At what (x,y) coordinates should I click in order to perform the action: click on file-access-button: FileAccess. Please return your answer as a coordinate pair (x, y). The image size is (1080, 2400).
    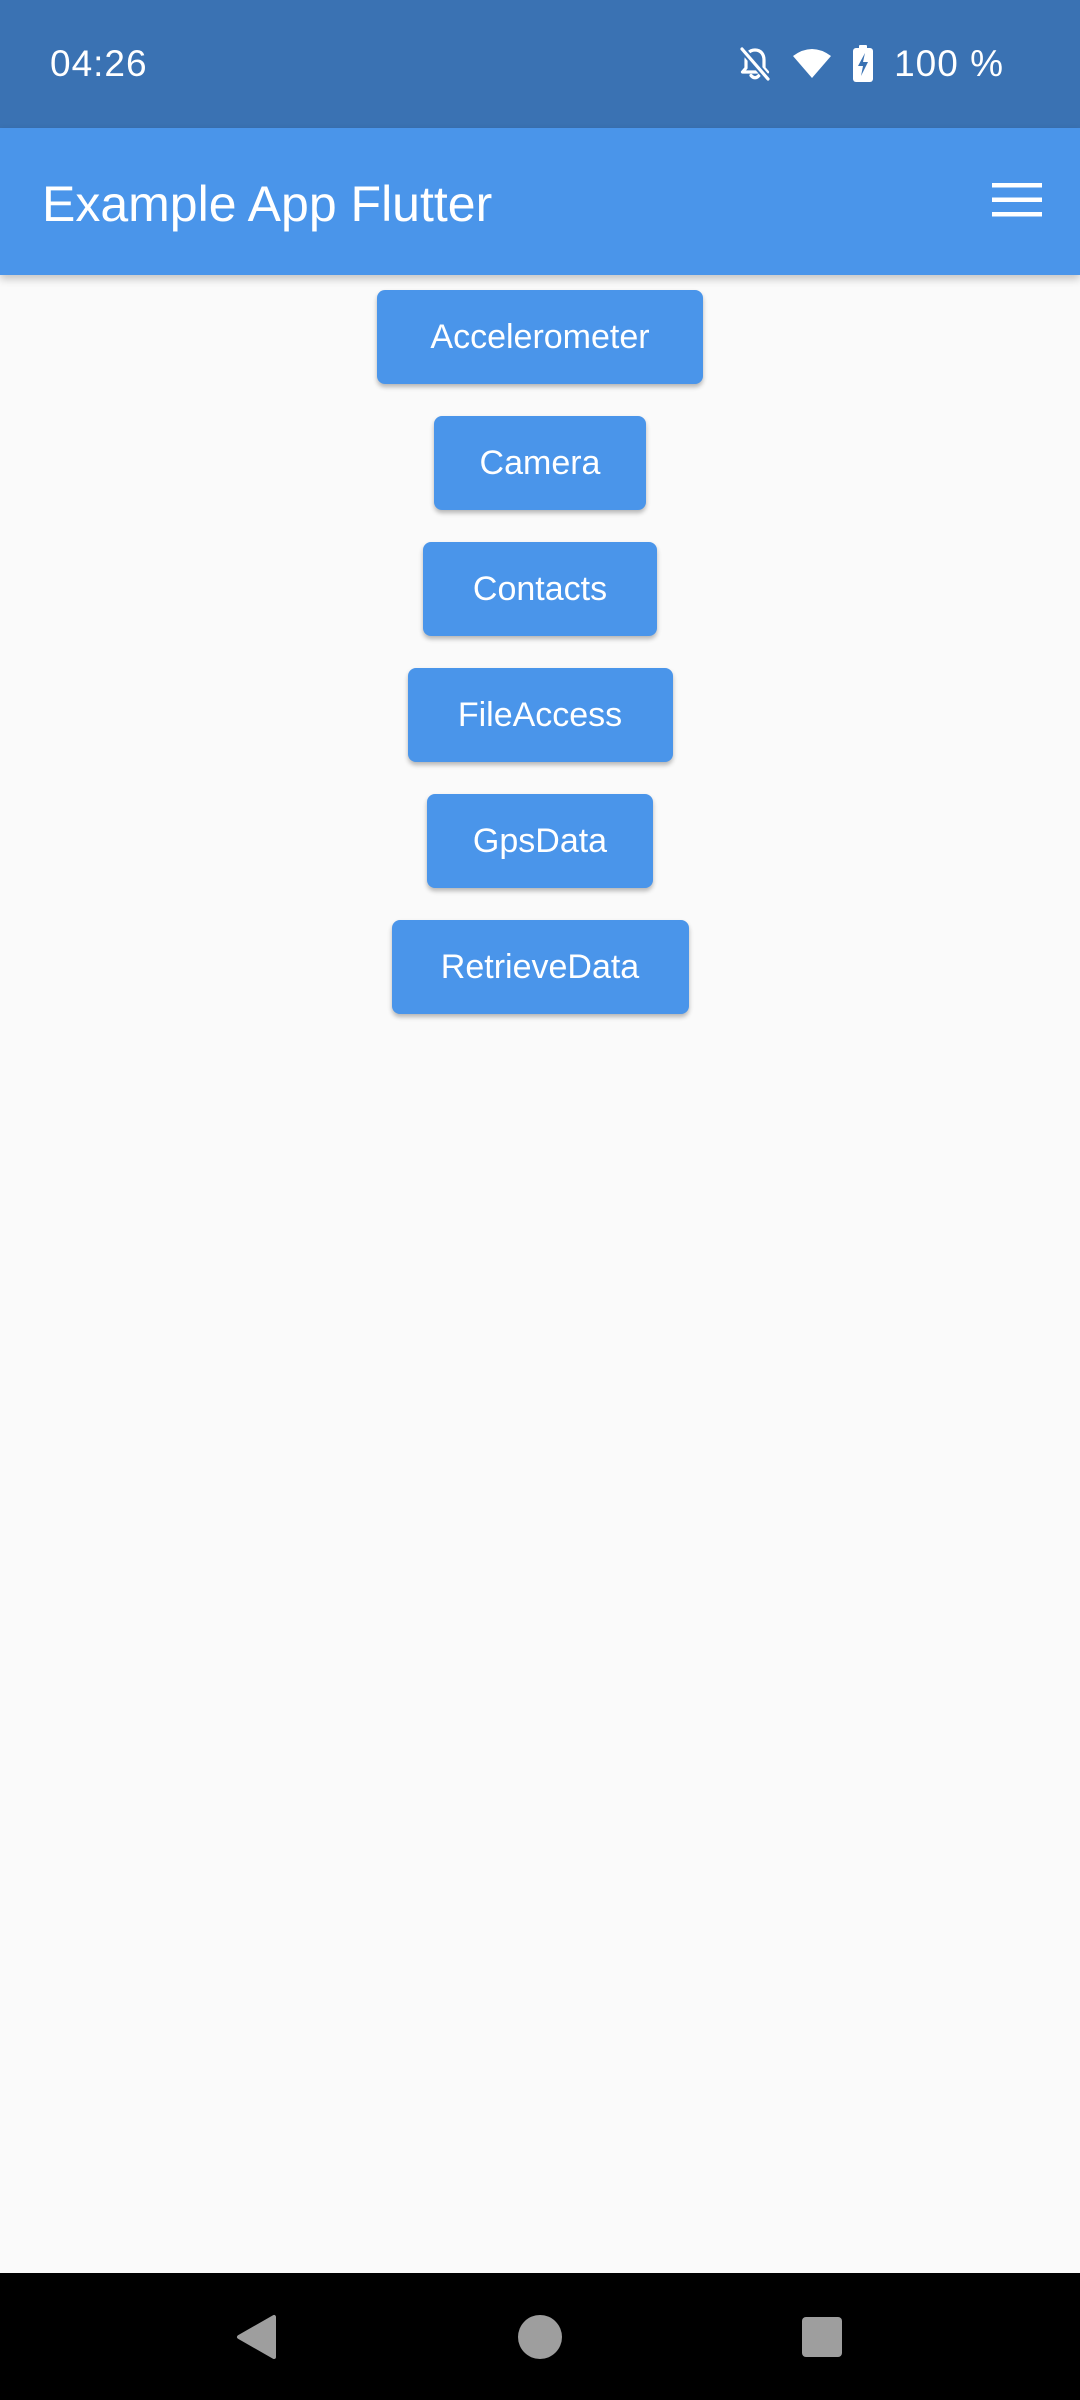
    Looking at the image, I should click on (540, 715).